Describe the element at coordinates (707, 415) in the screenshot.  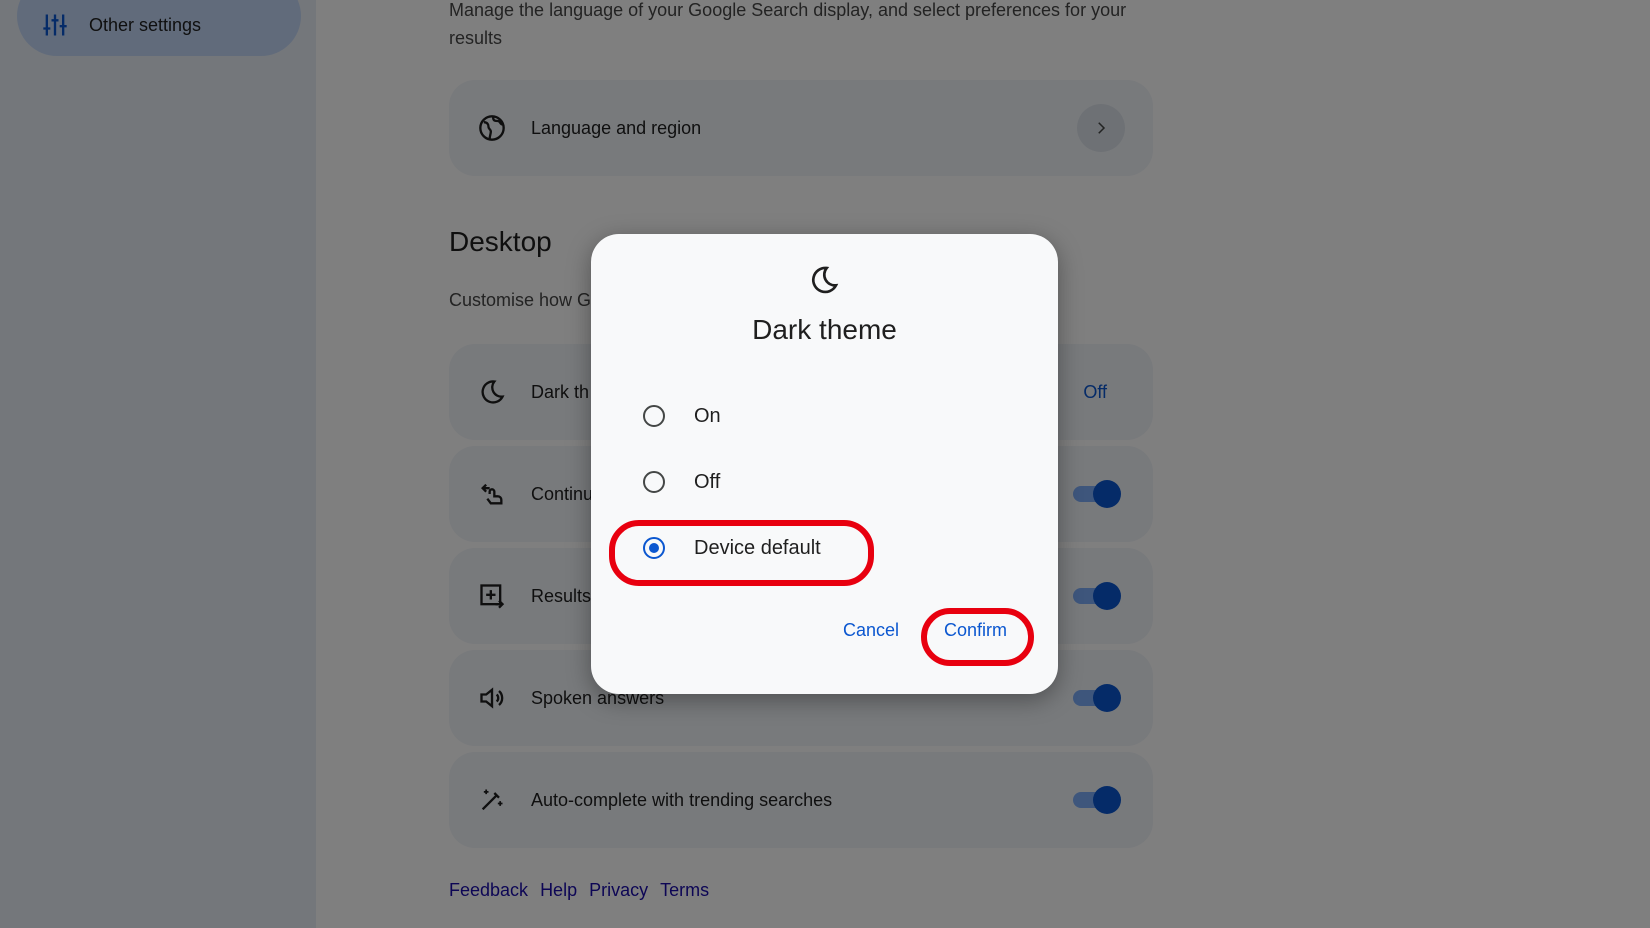
I see `option-on-label: On` at that location.